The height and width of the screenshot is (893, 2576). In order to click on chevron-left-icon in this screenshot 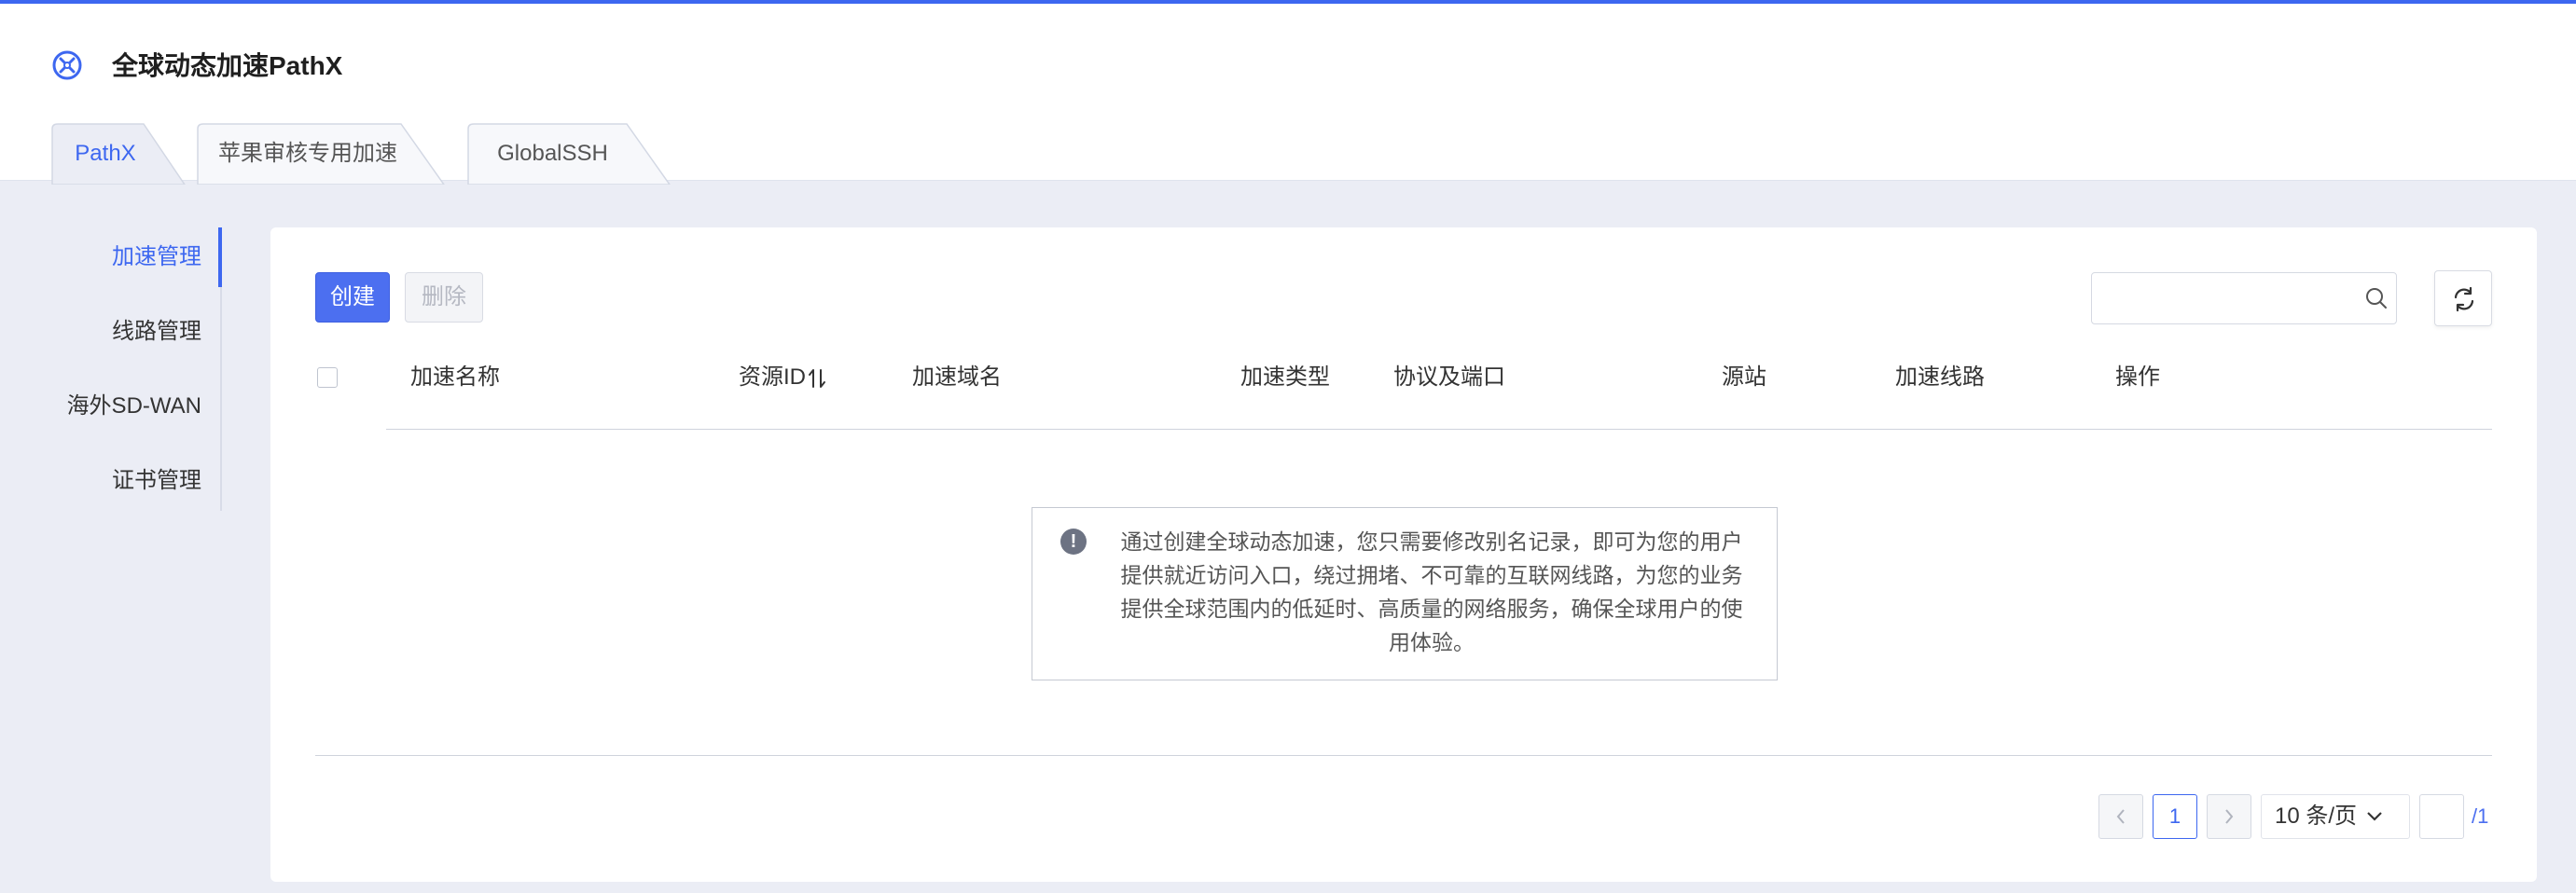, I will do `click(2120, 816)`.